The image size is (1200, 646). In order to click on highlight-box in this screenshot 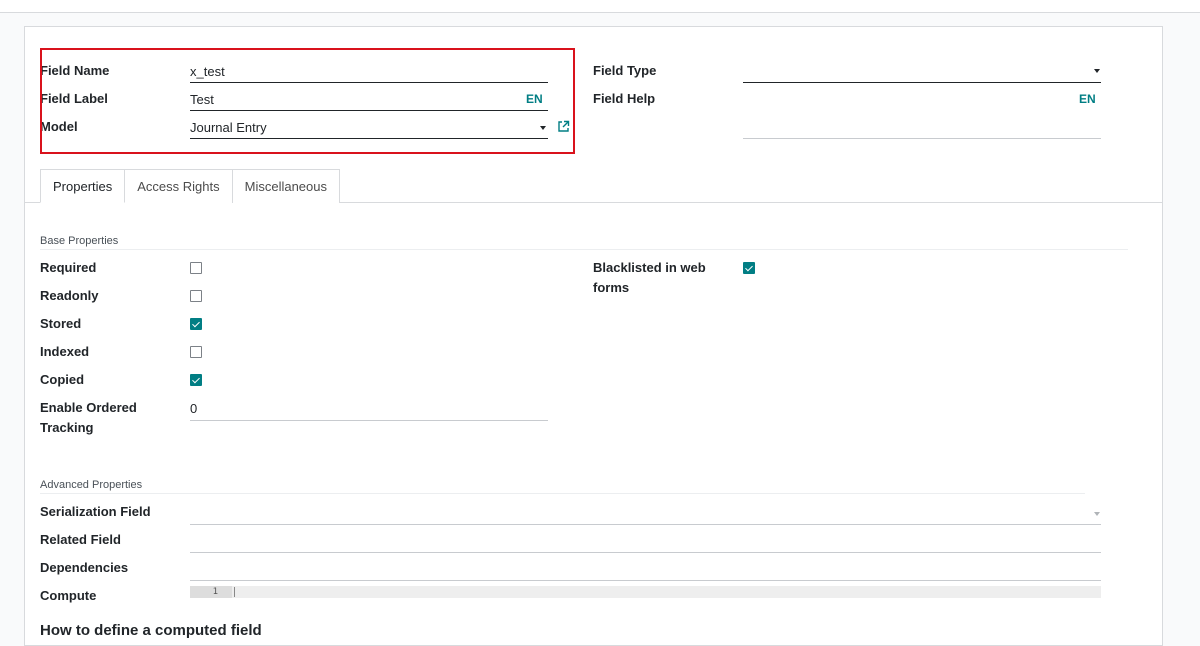, I will do `click(307, 101)`.